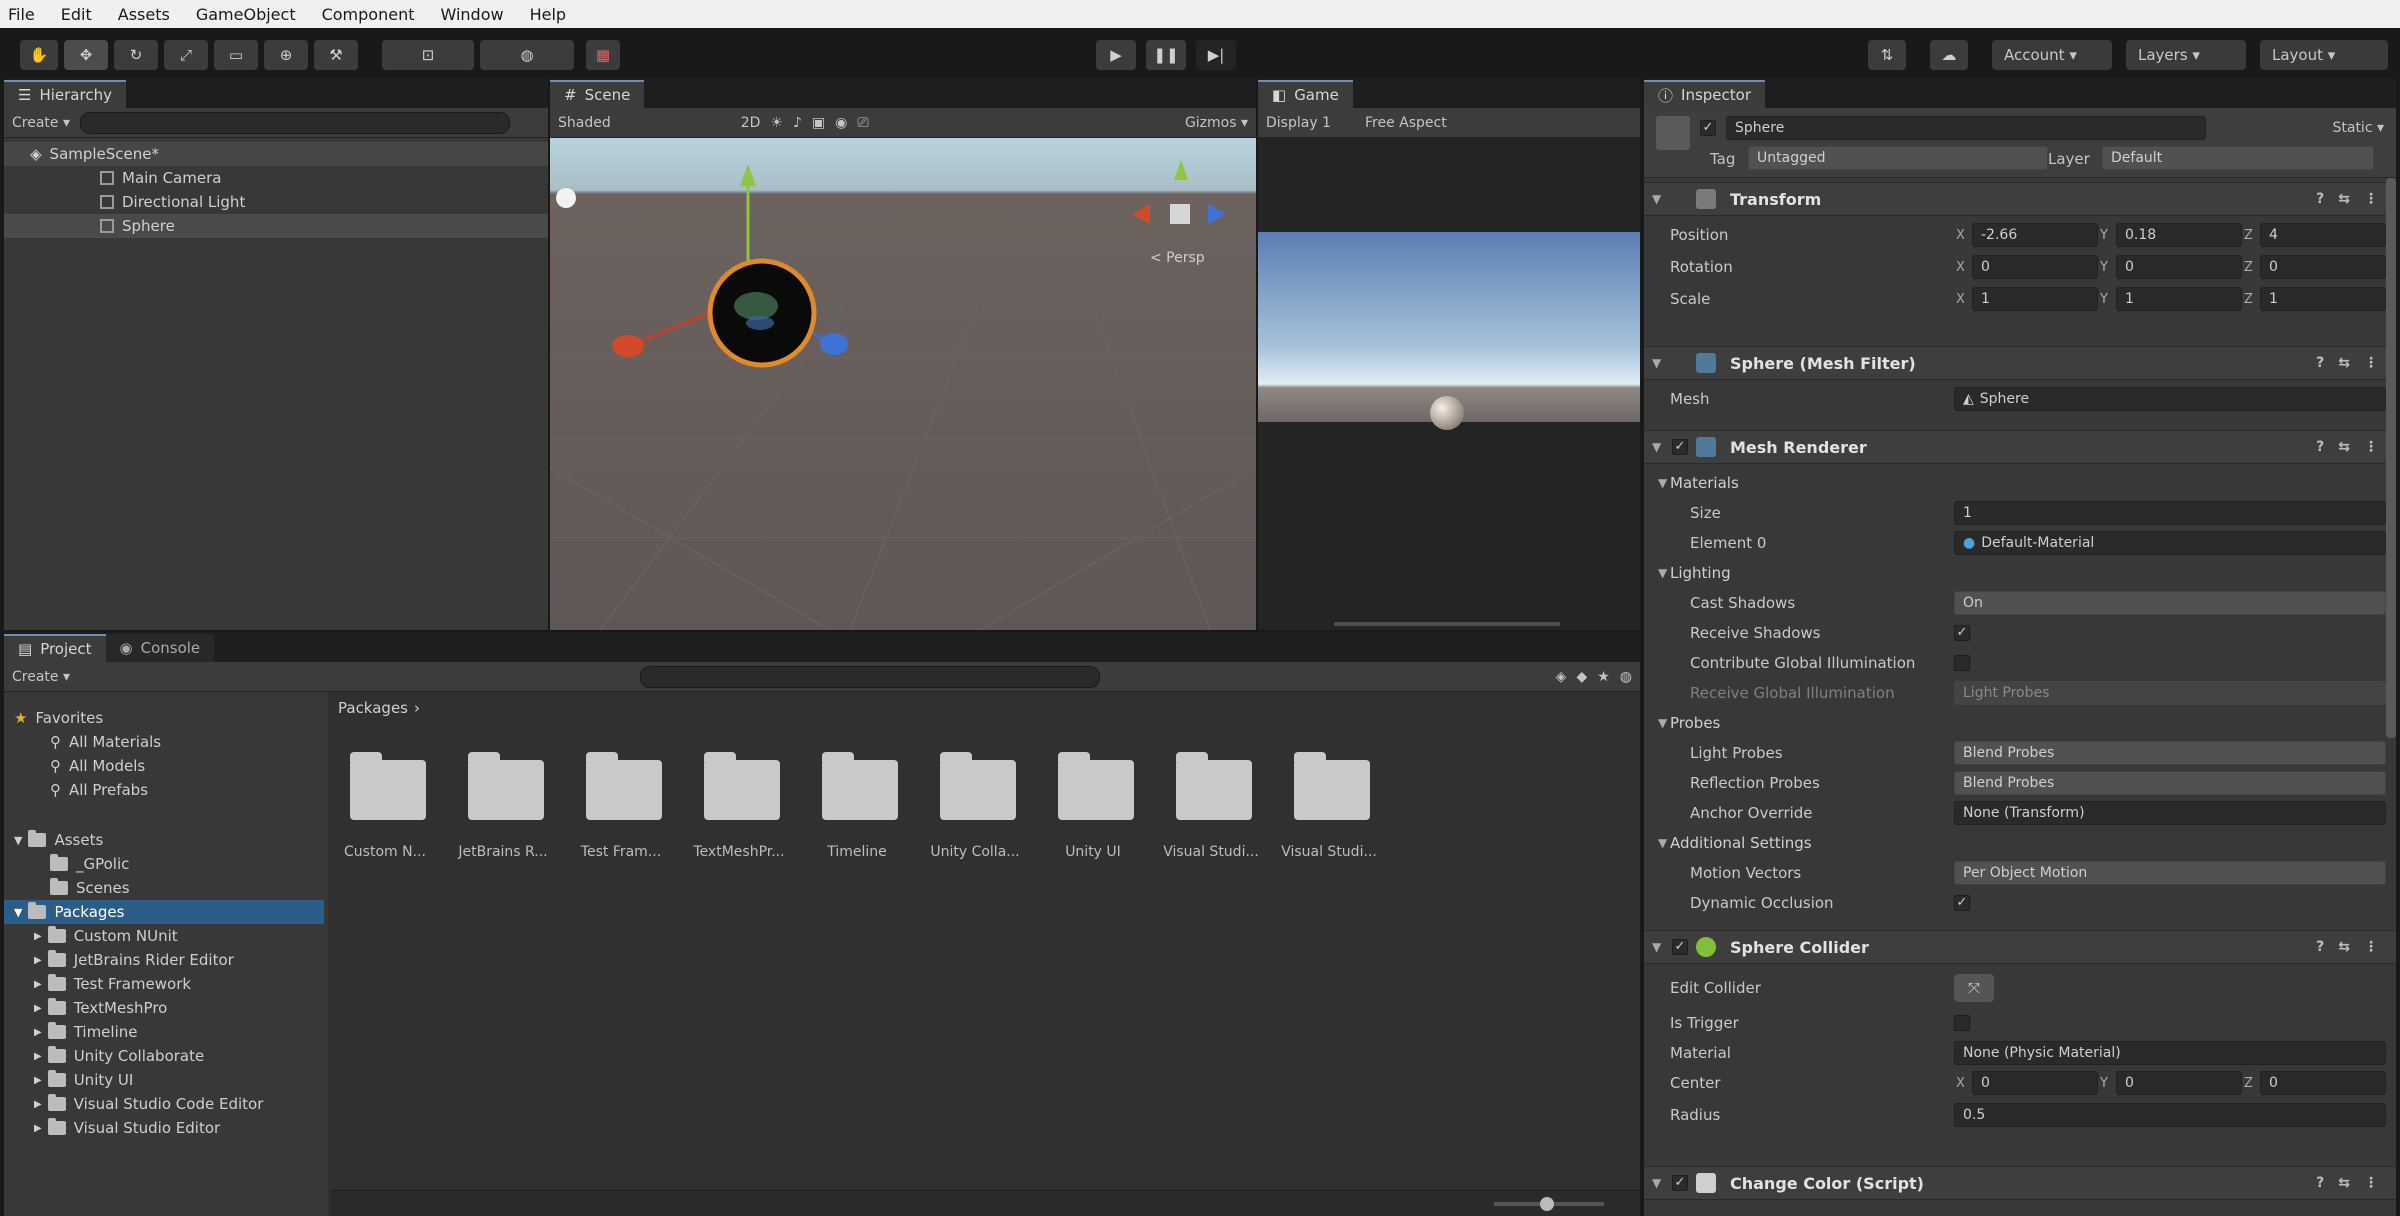 The width and height of the screenshot is (2400, 1216). Describe the element at coordinates (2238, 158) in the screenshot. I see `layer-dropdown: Default` at that location.